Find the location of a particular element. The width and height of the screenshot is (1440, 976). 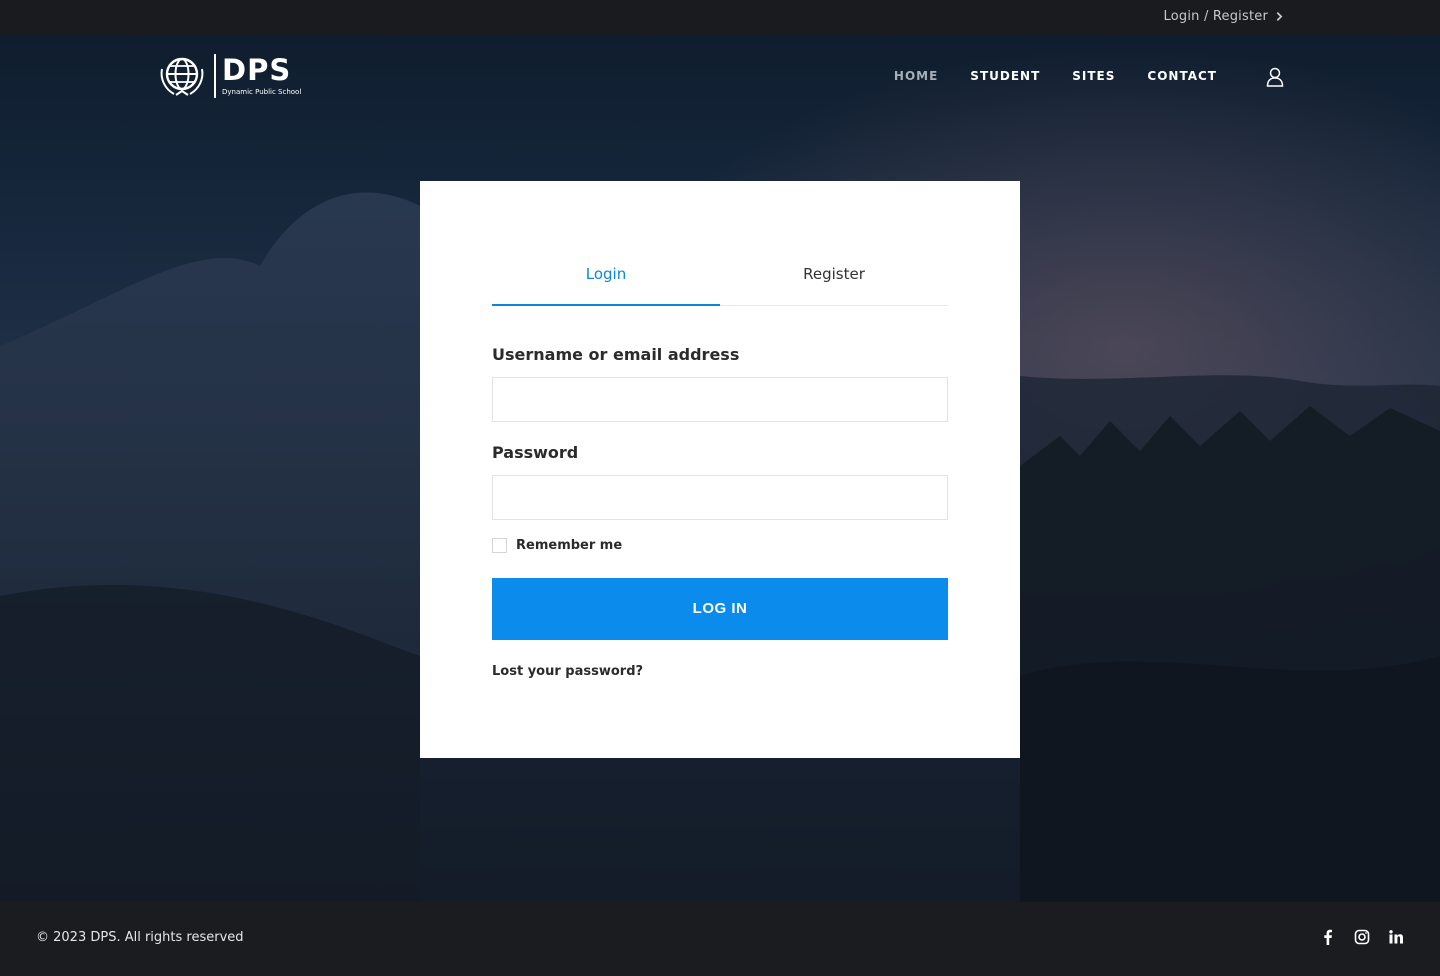

password-label: Password is located at coordinates (535, 452).